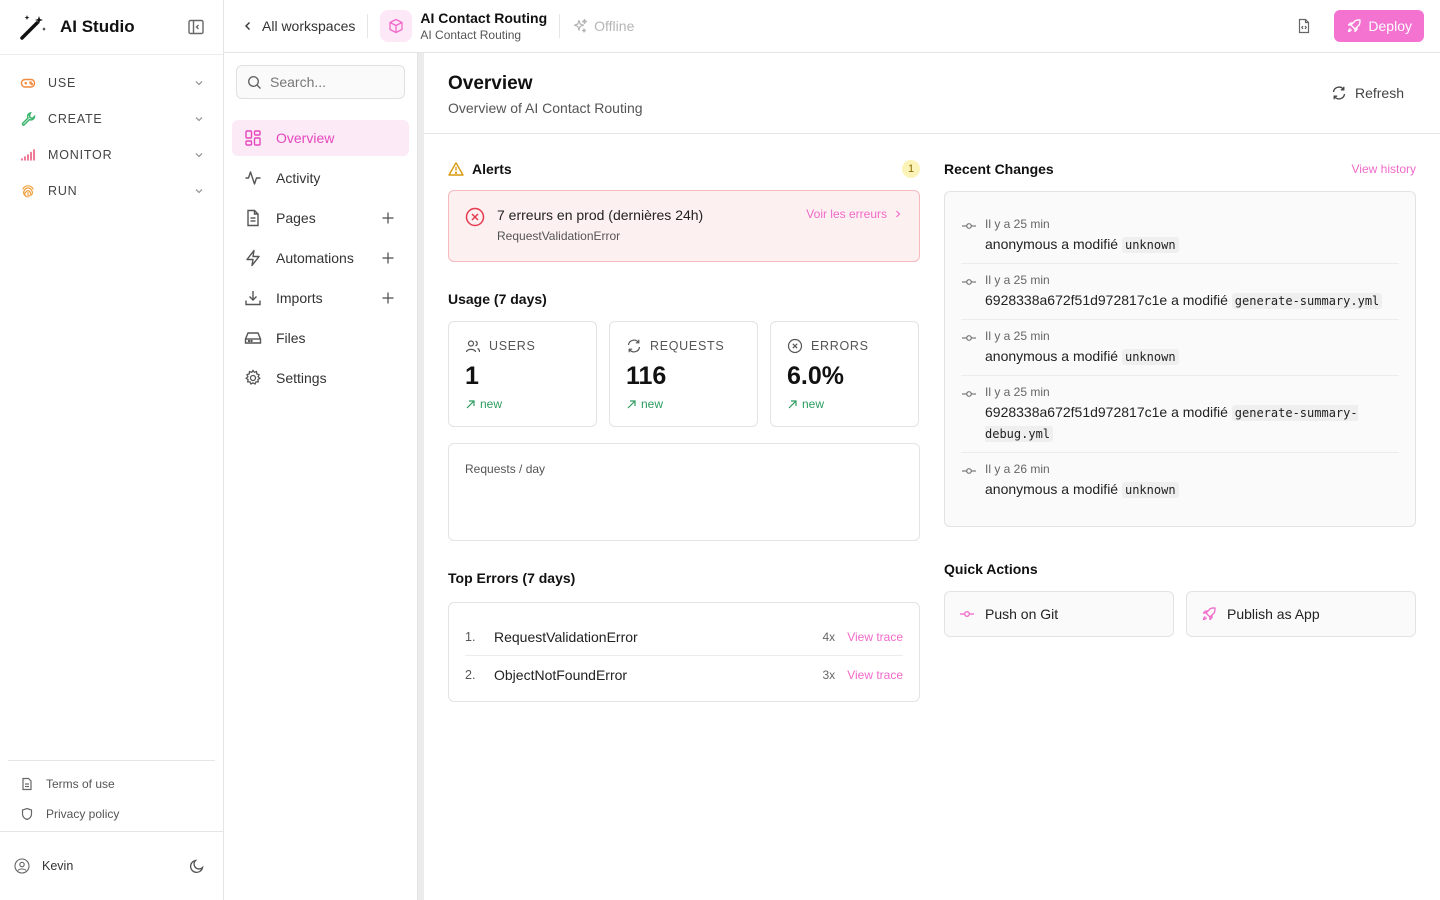 The width and height of the screenshot is (1440, 900). What do you see at coordinates (684, 492) in the screenshot?
I see `requests-per-day-chart: Requests / day` at bounding box center [684, 492].